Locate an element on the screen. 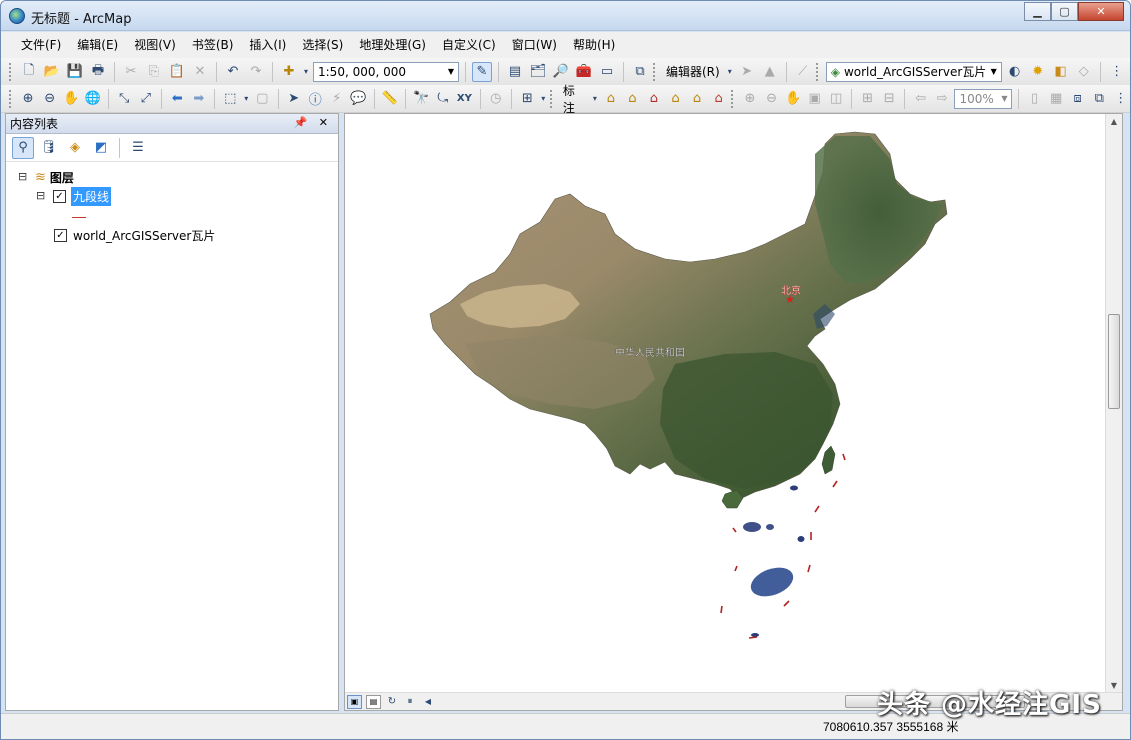 The image size is (1131, 740). menu-selection: 选择(S) is located at coordinates (322, 45).